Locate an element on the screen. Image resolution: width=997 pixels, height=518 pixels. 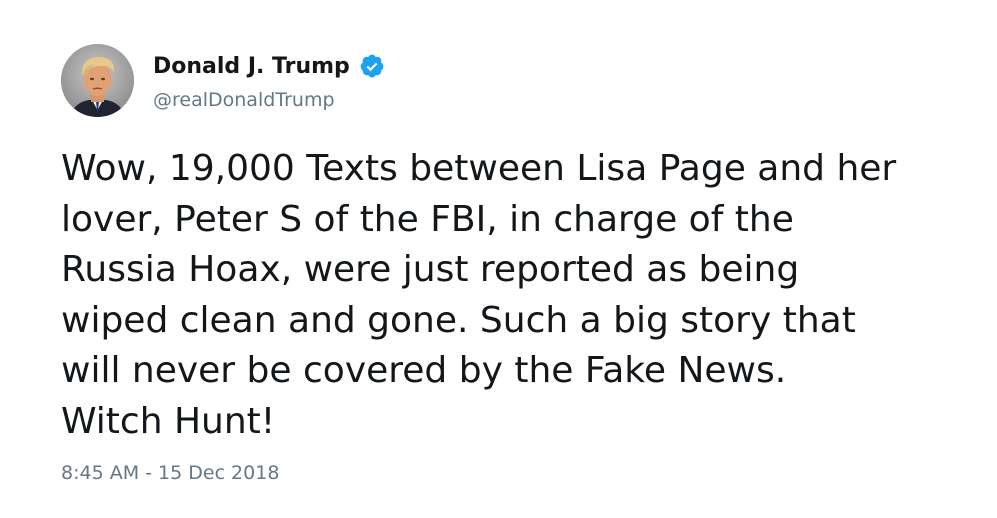
tweet-timestamp: 8:45 AM - 15 Dec 2018 is located at coordinates (170, 473).